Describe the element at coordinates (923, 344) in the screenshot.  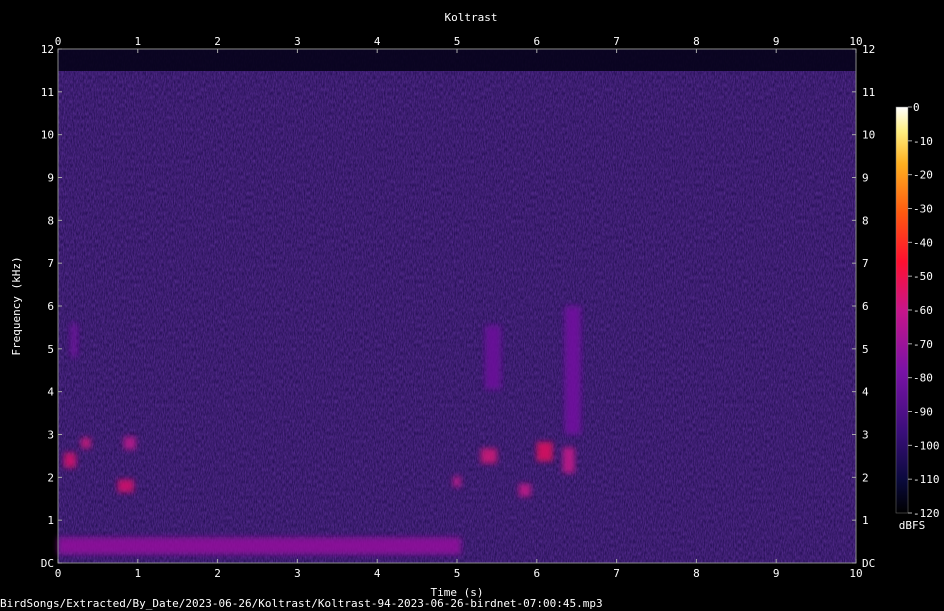
I see `colorbar-tick-label: -70` at that location.